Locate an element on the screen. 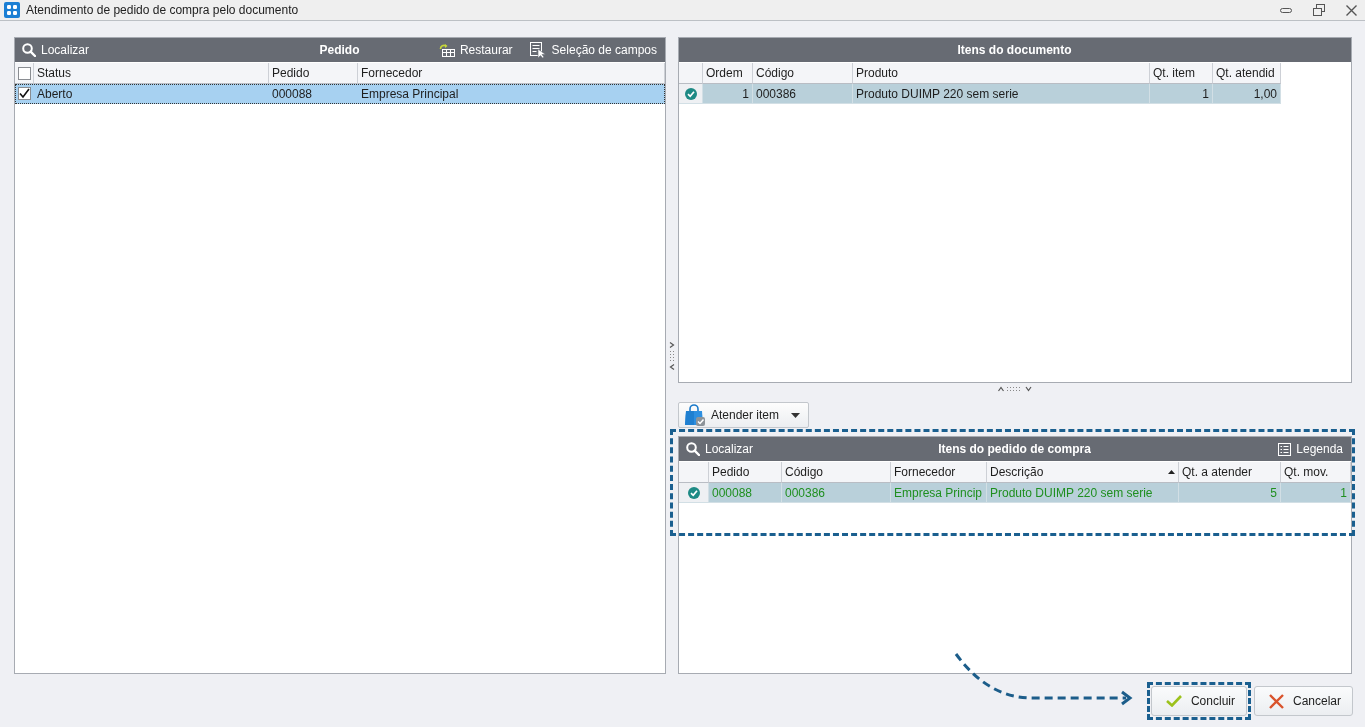  bag-icon is located at coordinates (695, 415).